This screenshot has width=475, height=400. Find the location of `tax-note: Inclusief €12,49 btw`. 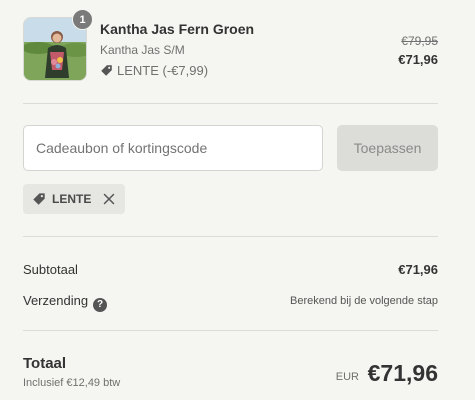

tax-note: Inclusief €12,49 btw is located at coordinates (72, 383).